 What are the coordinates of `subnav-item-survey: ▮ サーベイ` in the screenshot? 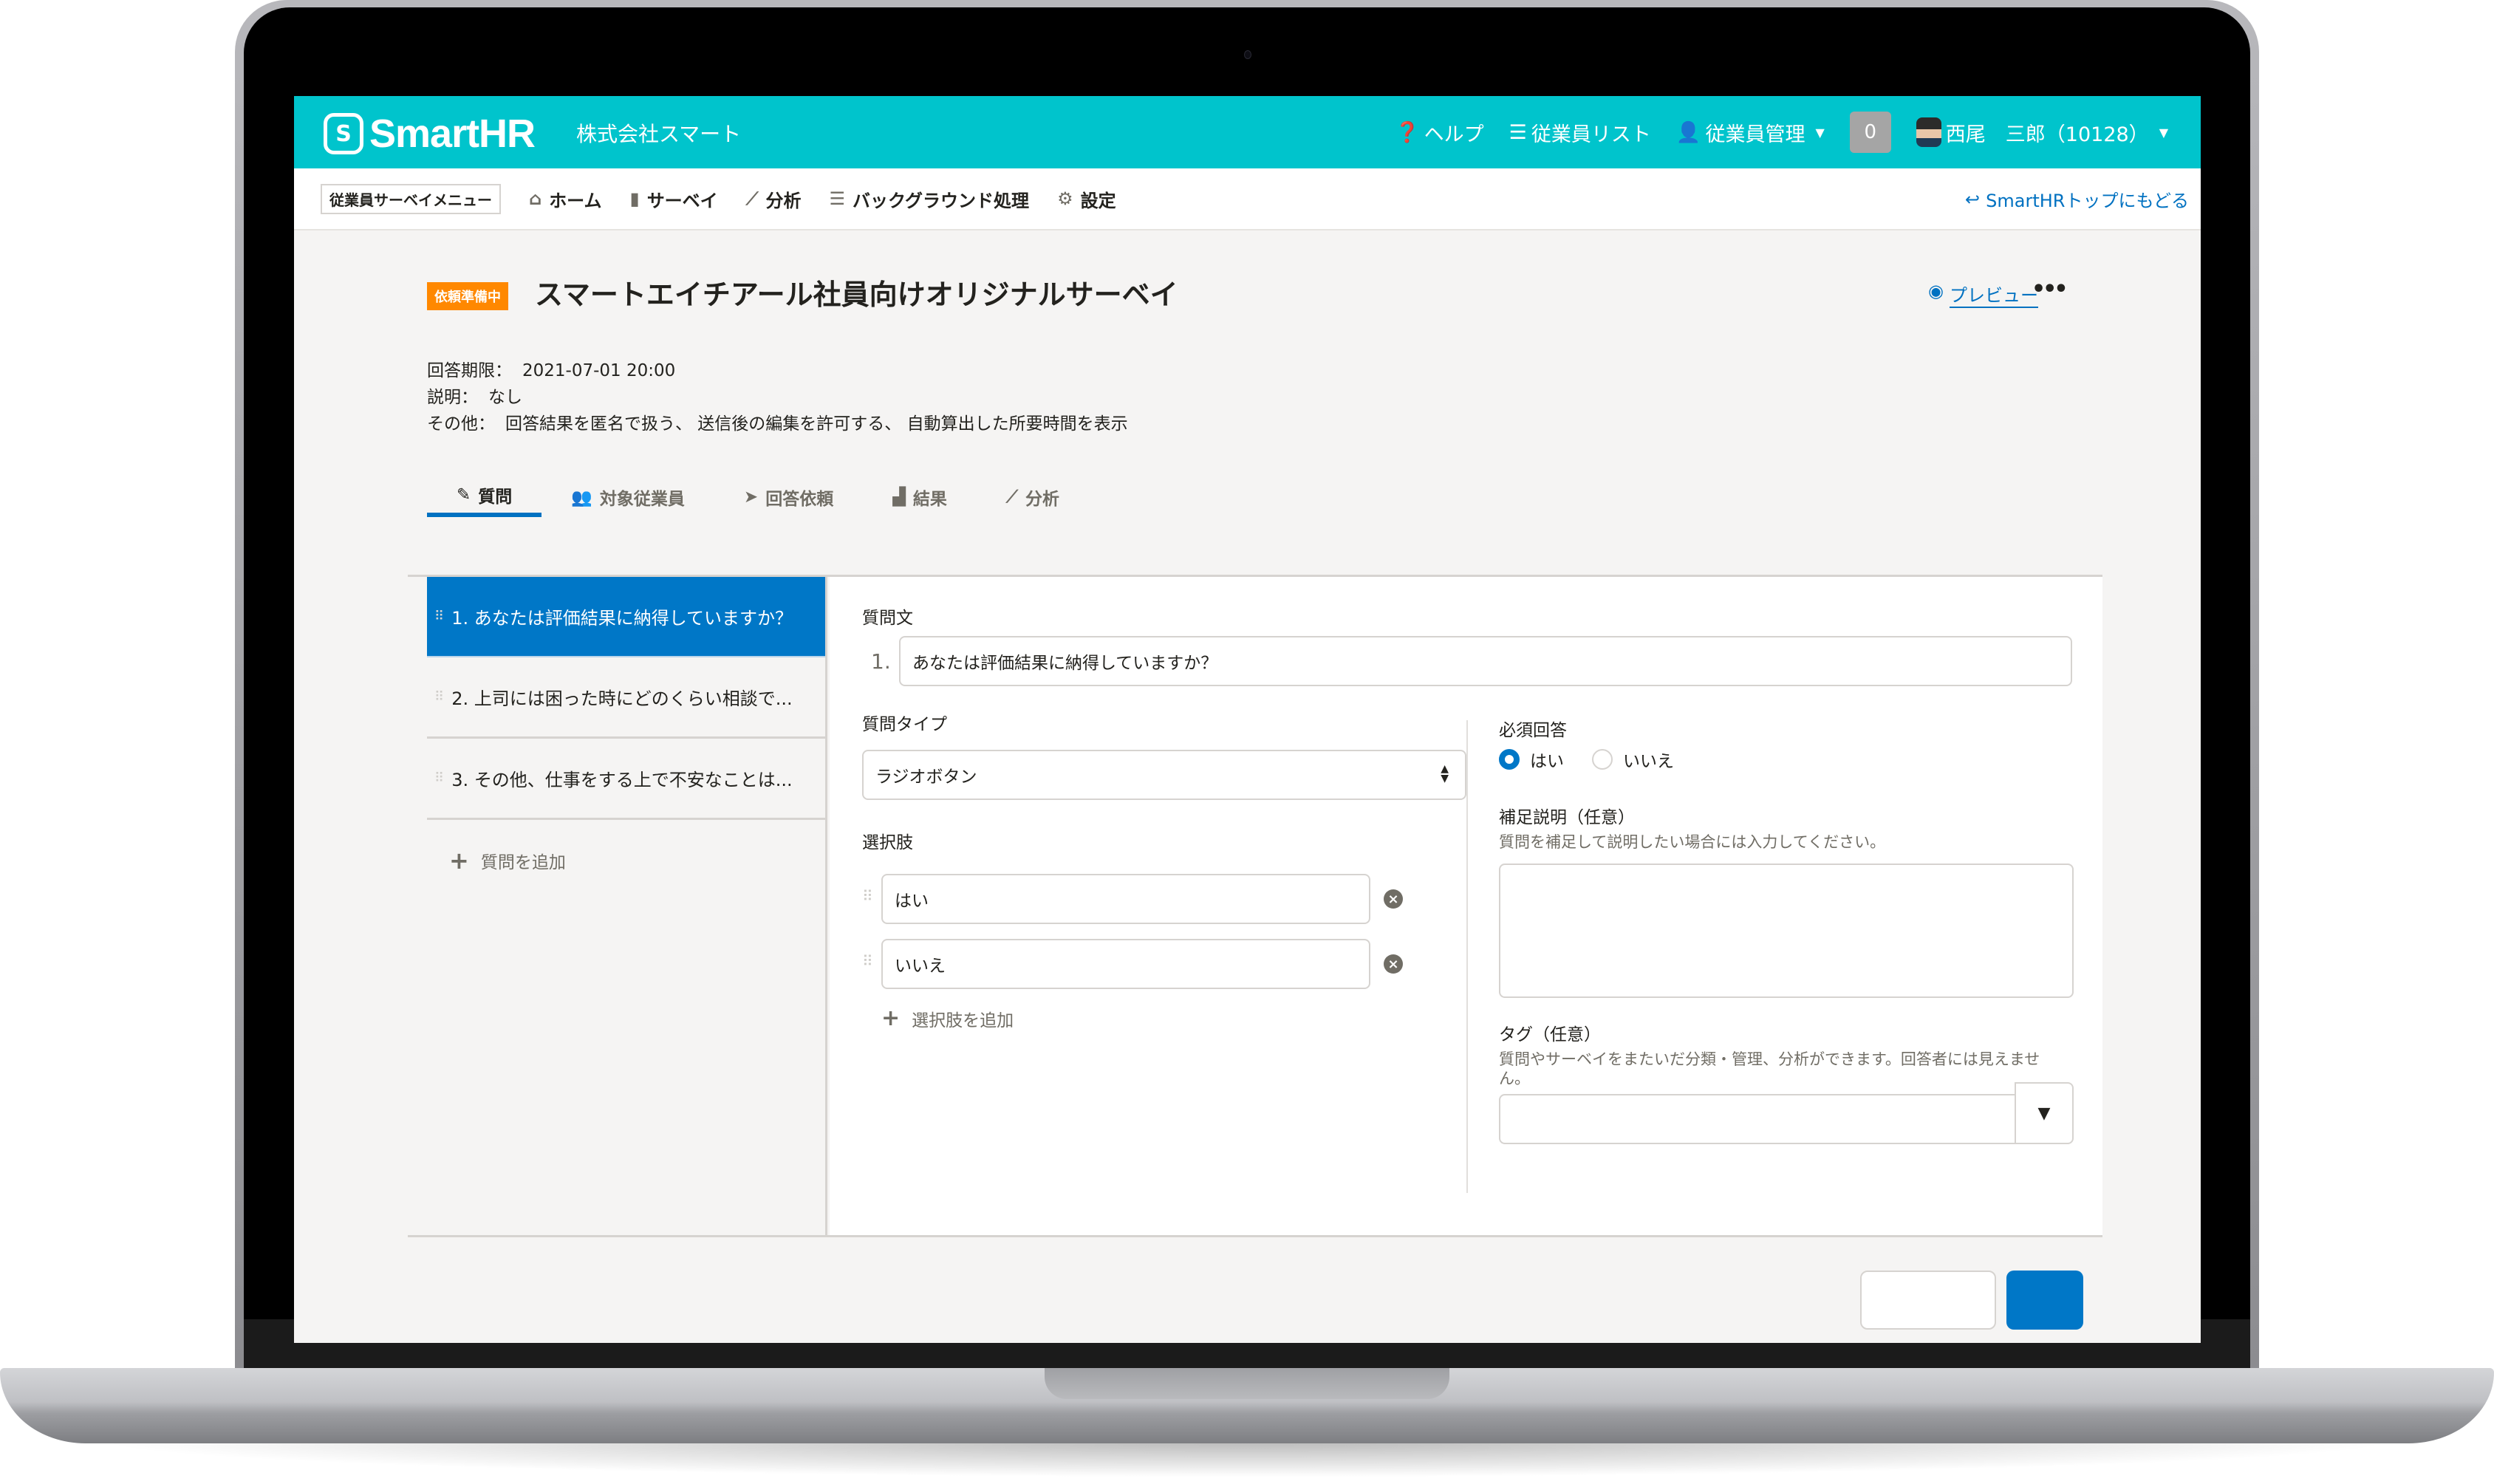 It's located at (673, 199).